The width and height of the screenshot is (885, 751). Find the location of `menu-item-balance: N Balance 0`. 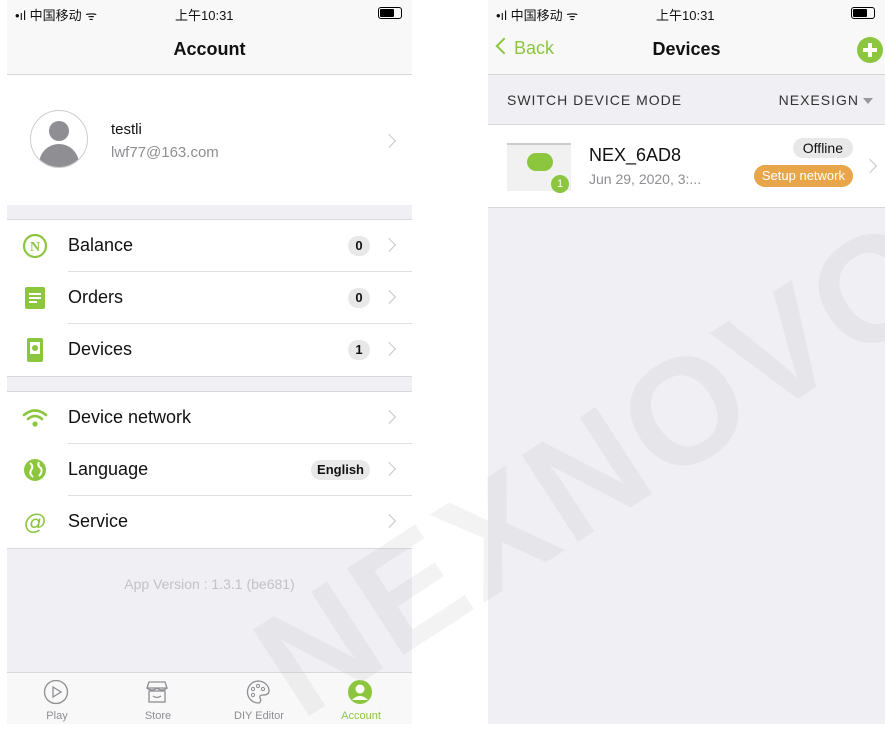

menu-item-balance: N Balance 0 is located at coordinates (209, 246).